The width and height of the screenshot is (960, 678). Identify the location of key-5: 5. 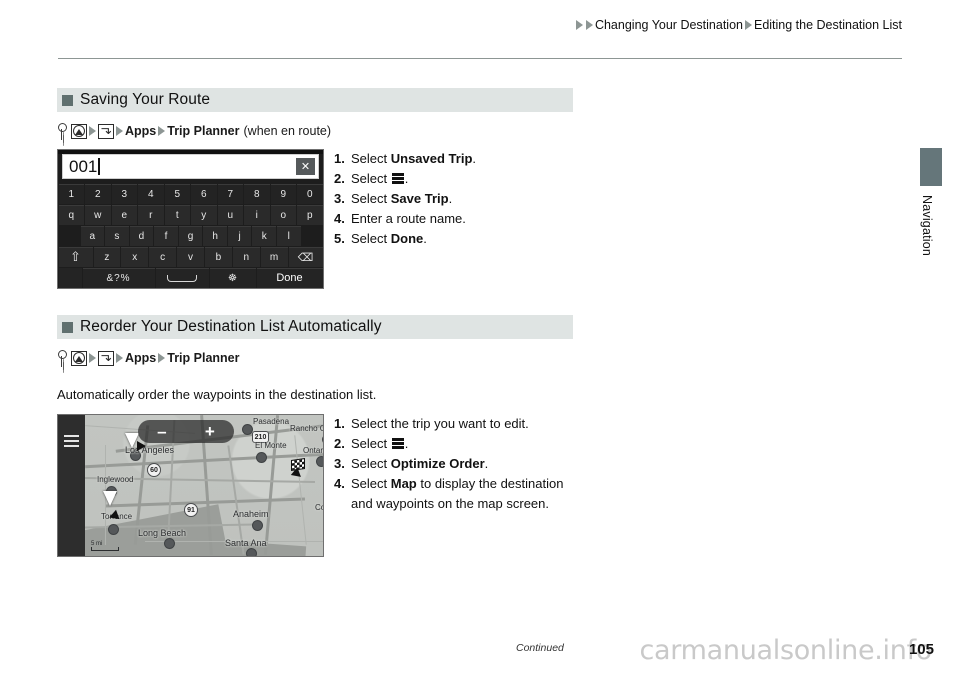
(177, 193).